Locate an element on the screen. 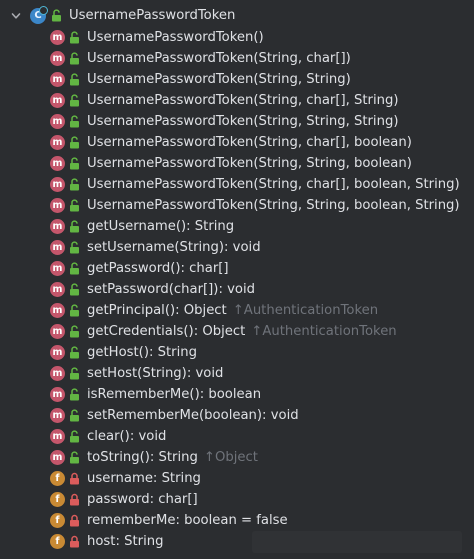 This screenshot has width=474, height=559. class-icon: C is located at coordinates (39, 14).